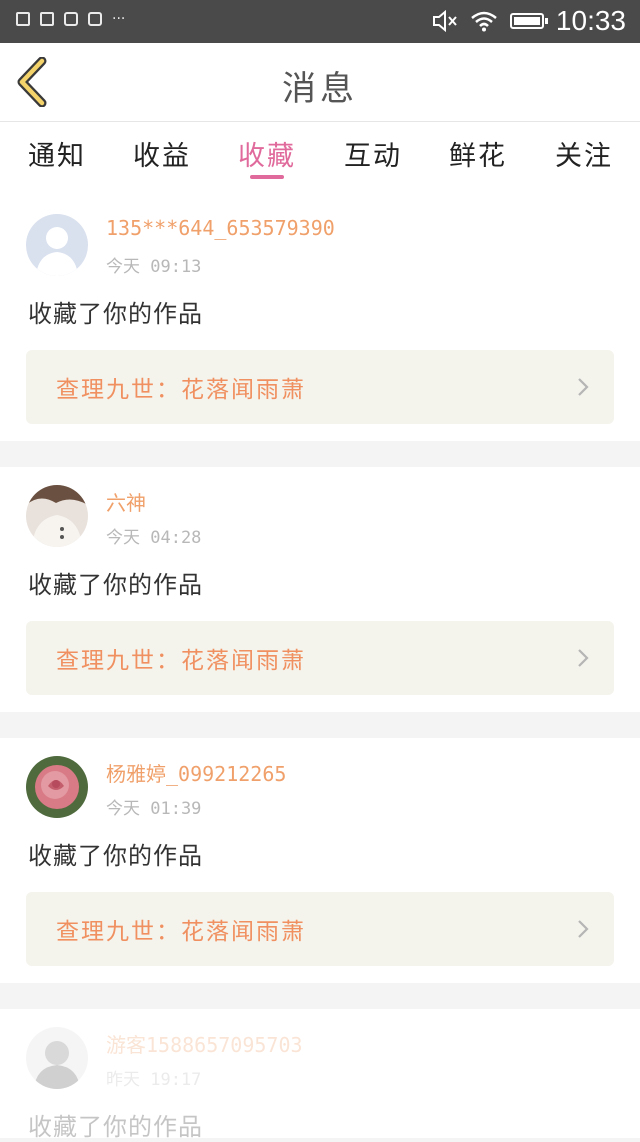  Describe the element at coordinates (154, 809) in the screenshot. I see `timestamp: 今天 01:39` at that location.